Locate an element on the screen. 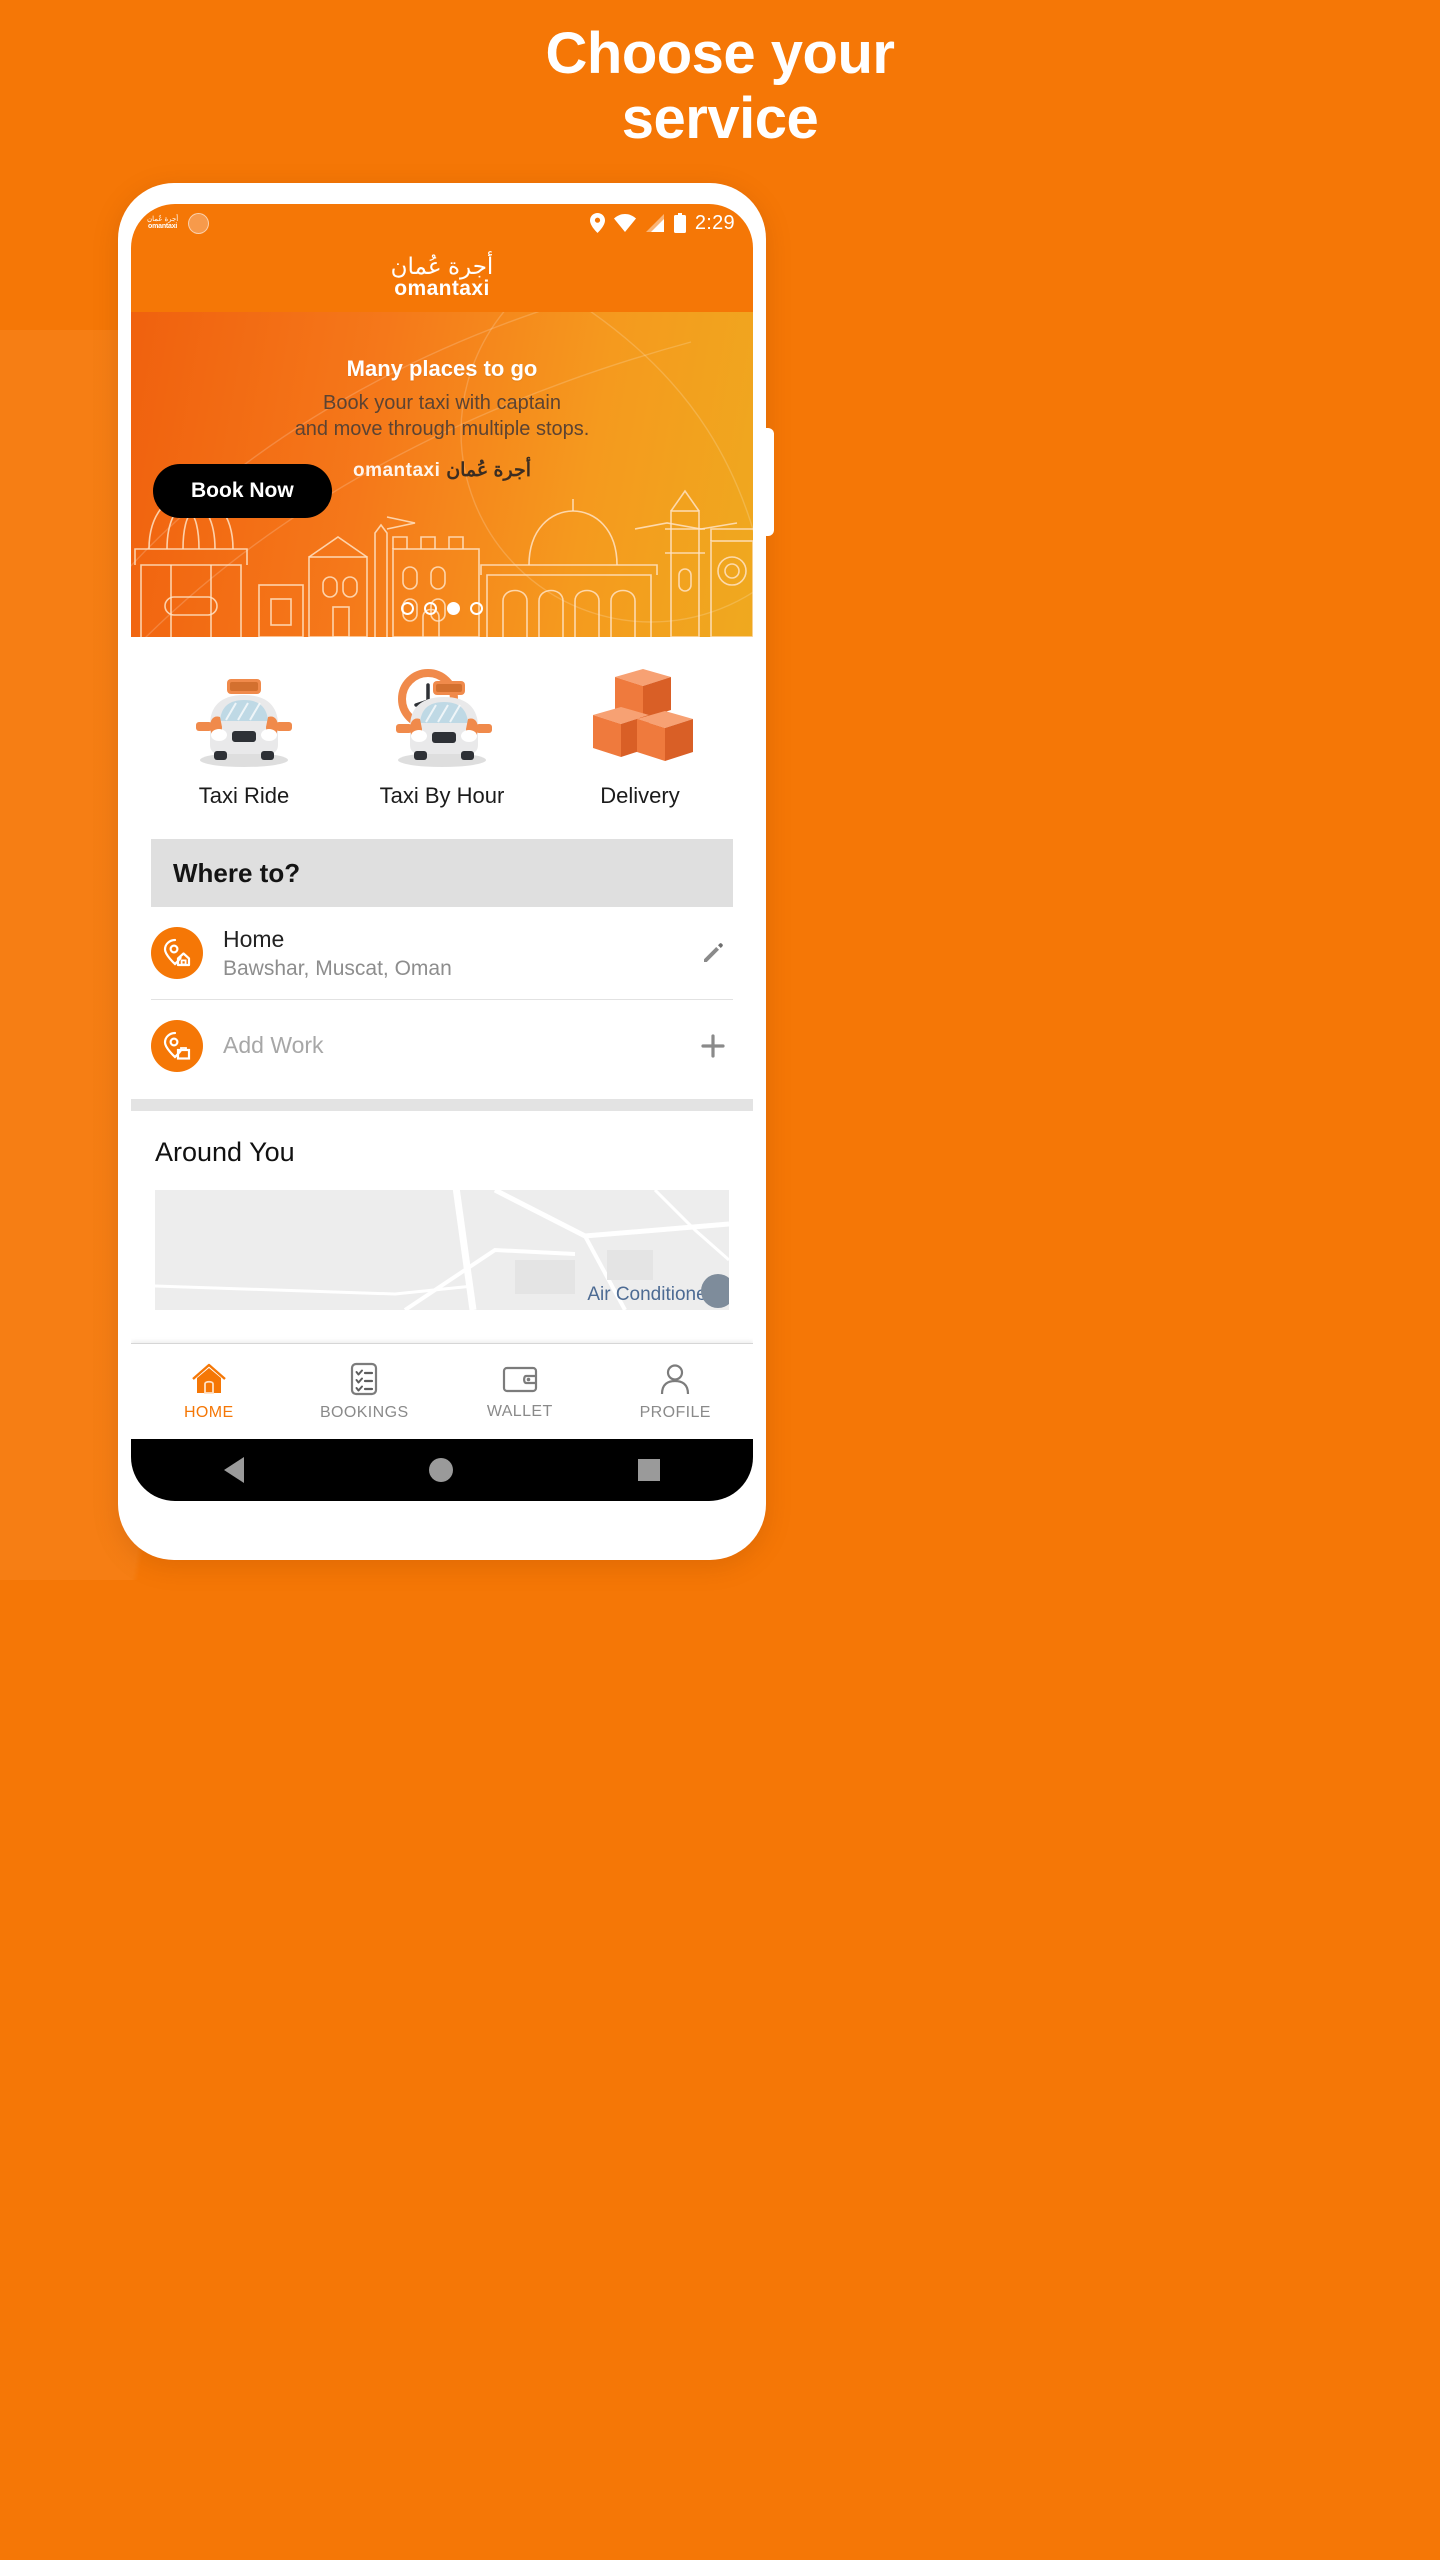 The image size is (1440, 2560). status-bar-left: أجرة عُمان omantaxi is located at coordinates (178, 223).